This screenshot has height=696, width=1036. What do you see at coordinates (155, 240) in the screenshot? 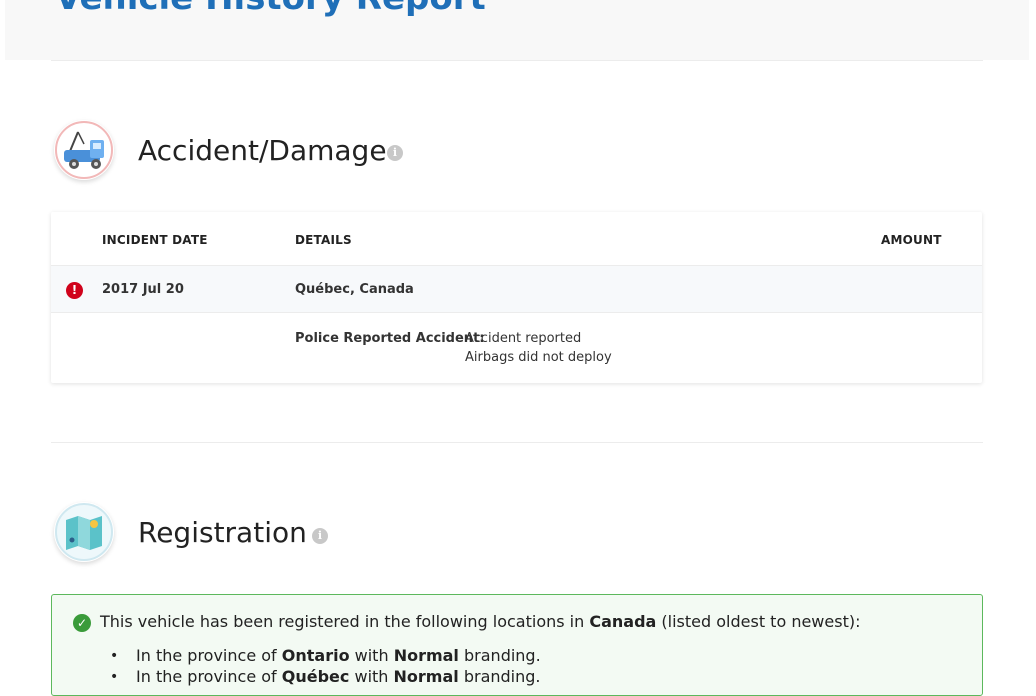
I see `header-incident-date: INCIDENT DATE` at bounding box center [155, 240].